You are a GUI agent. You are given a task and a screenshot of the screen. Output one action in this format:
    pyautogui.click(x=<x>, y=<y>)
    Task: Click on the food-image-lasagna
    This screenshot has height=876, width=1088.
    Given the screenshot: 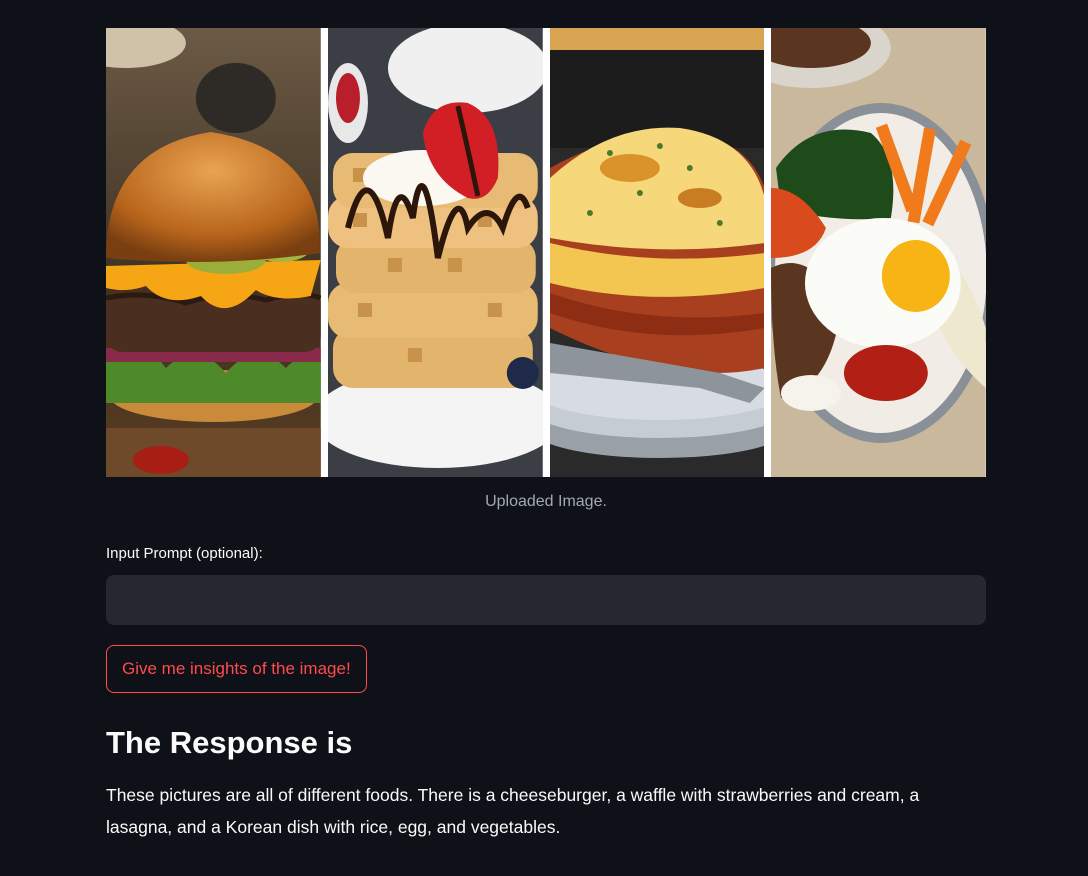 What is the action you would take?
    pyautogui.click(x=657, y=252)
    